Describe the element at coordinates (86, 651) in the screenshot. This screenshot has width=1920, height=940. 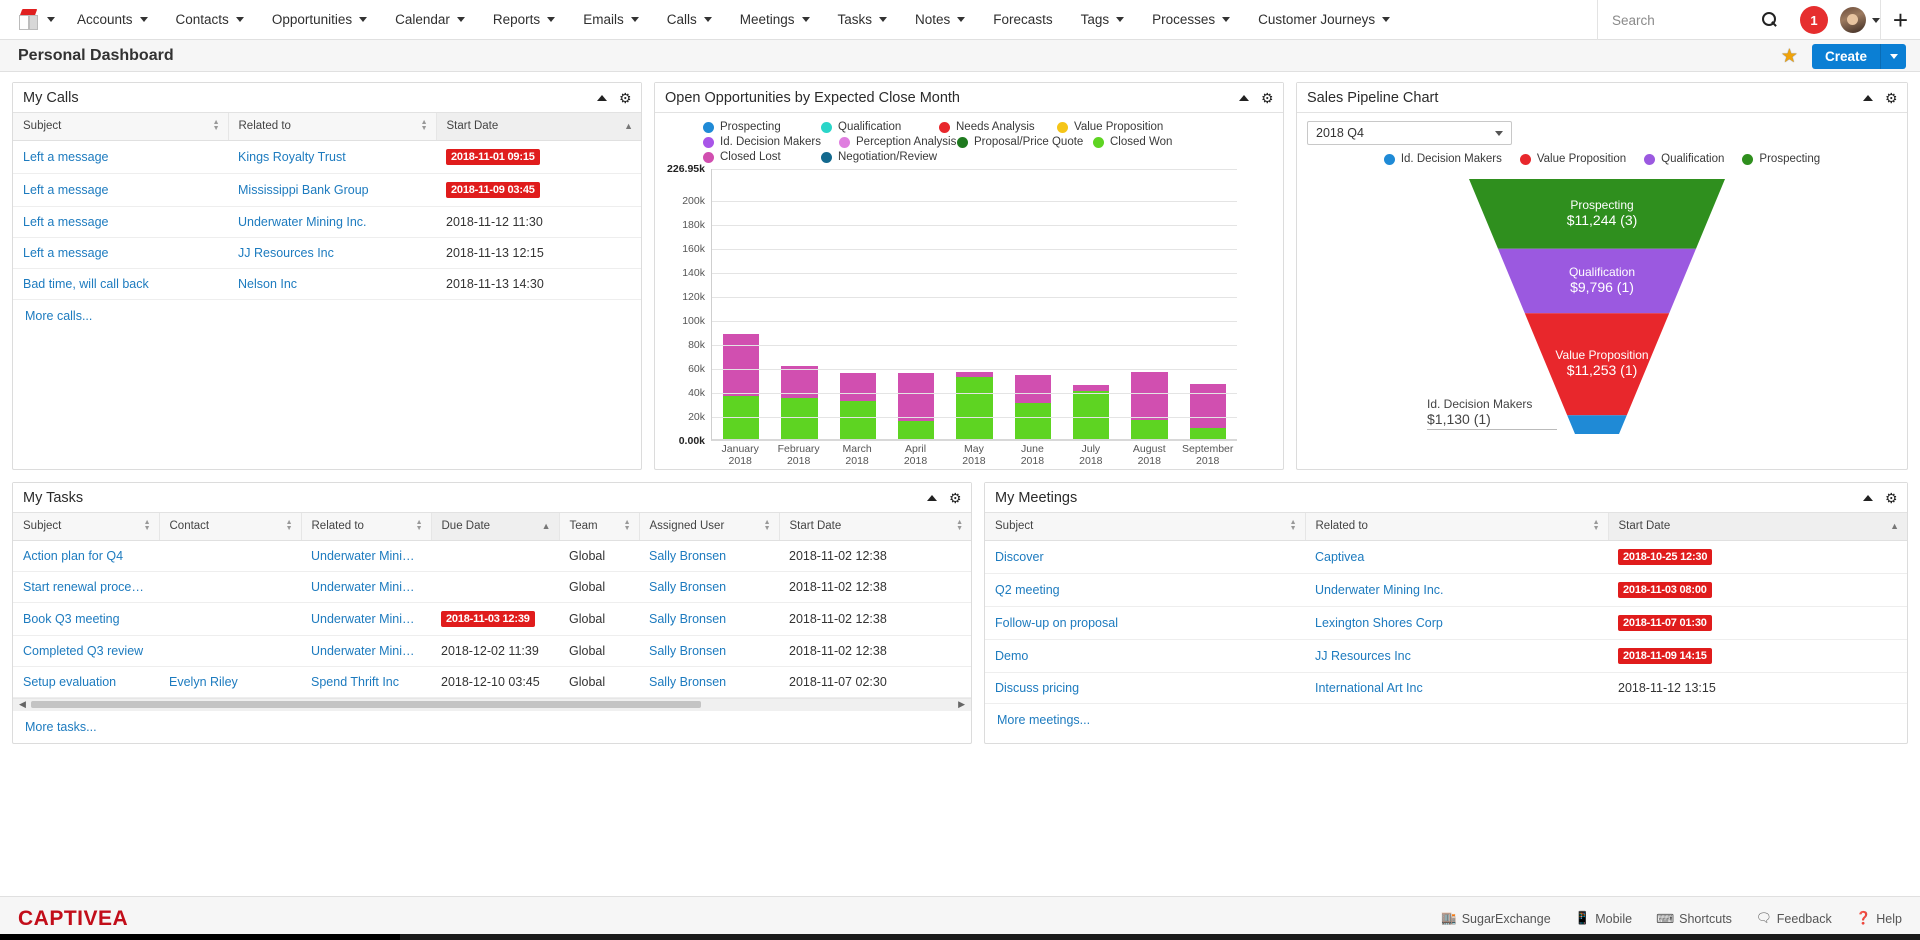
I see `cell-subject: Completed Q3 review` at that location.